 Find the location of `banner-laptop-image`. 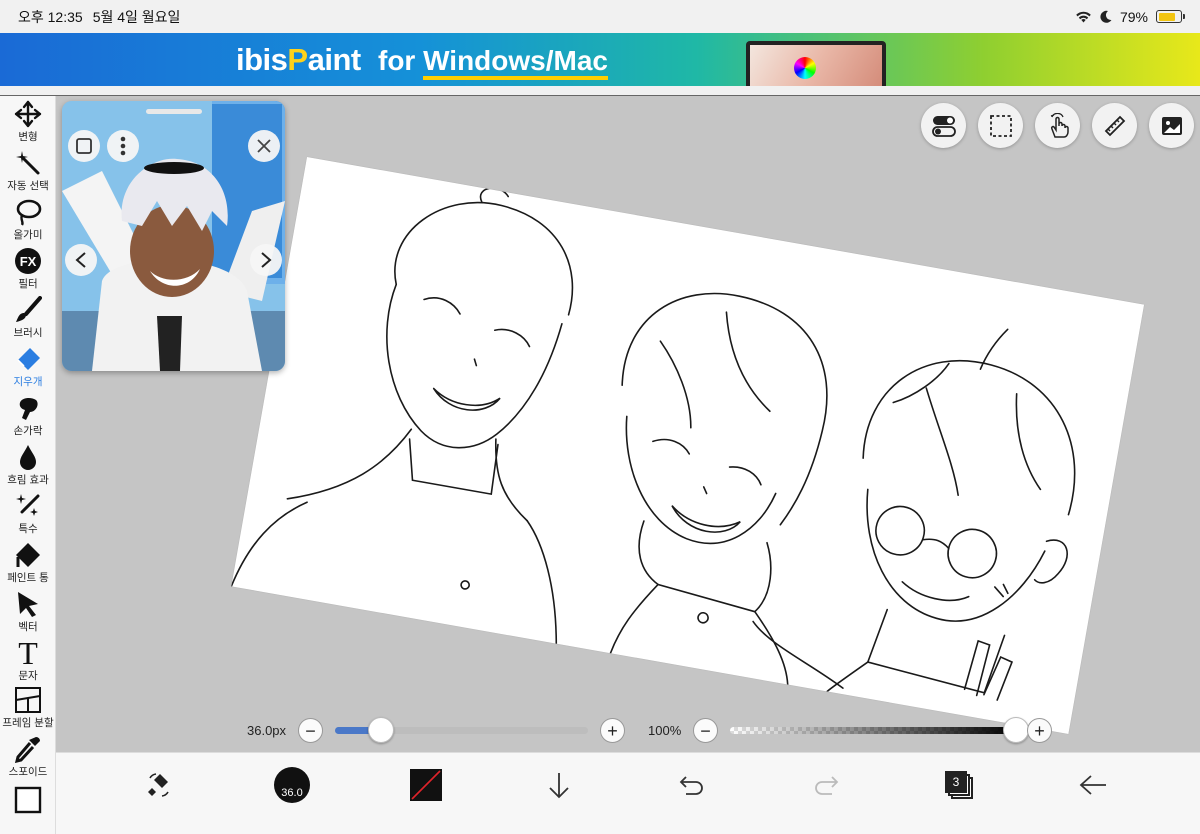

banner-laptop-image is located at coordinates (816, 63).